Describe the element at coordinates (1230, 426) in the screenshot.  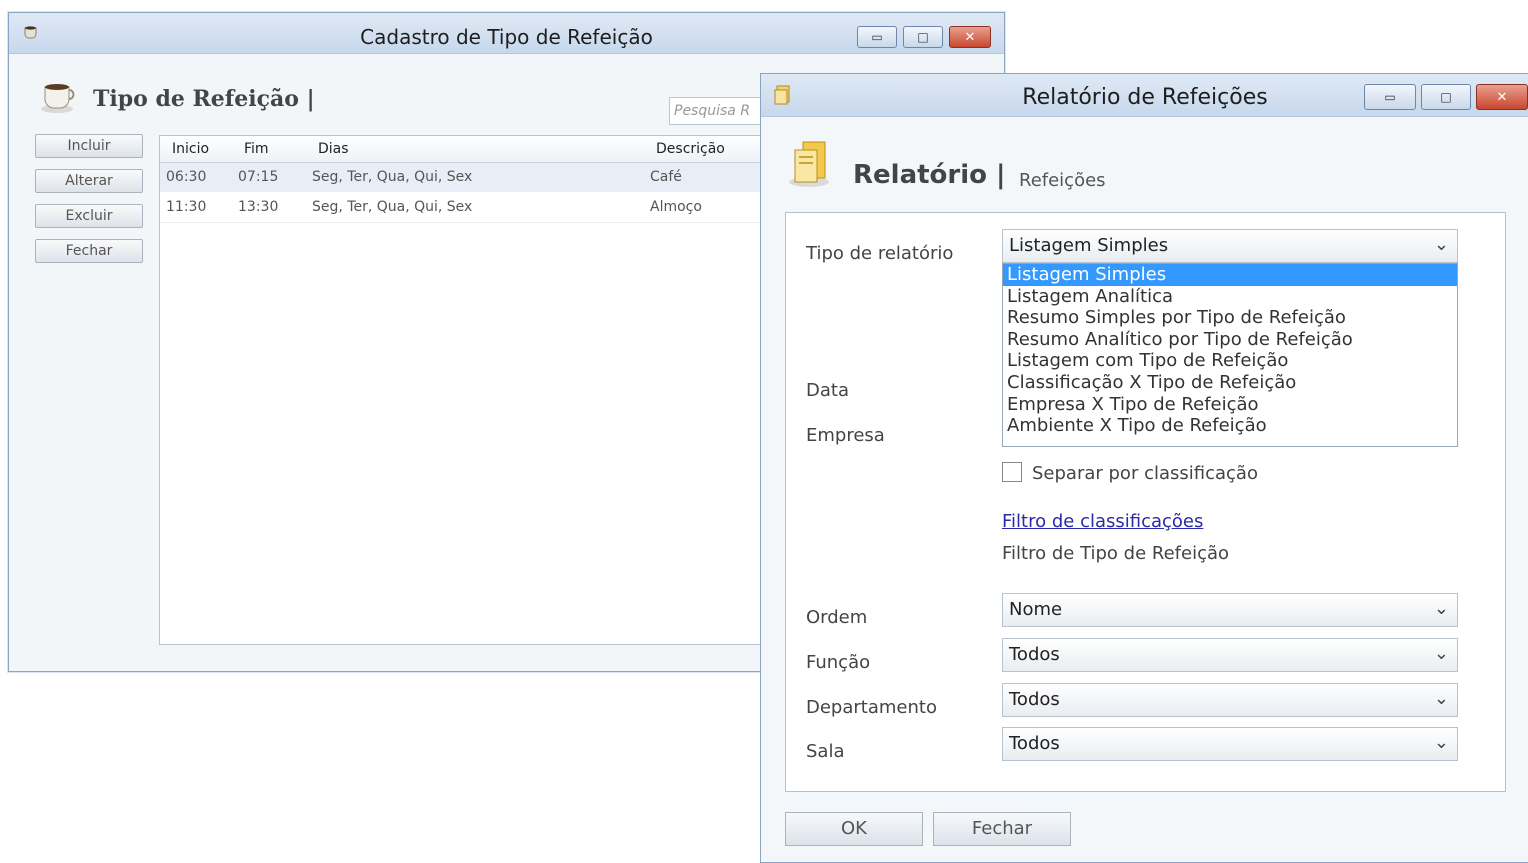
I see `dropdown-option: Ambiente X Tipo de Refeição` at that location.